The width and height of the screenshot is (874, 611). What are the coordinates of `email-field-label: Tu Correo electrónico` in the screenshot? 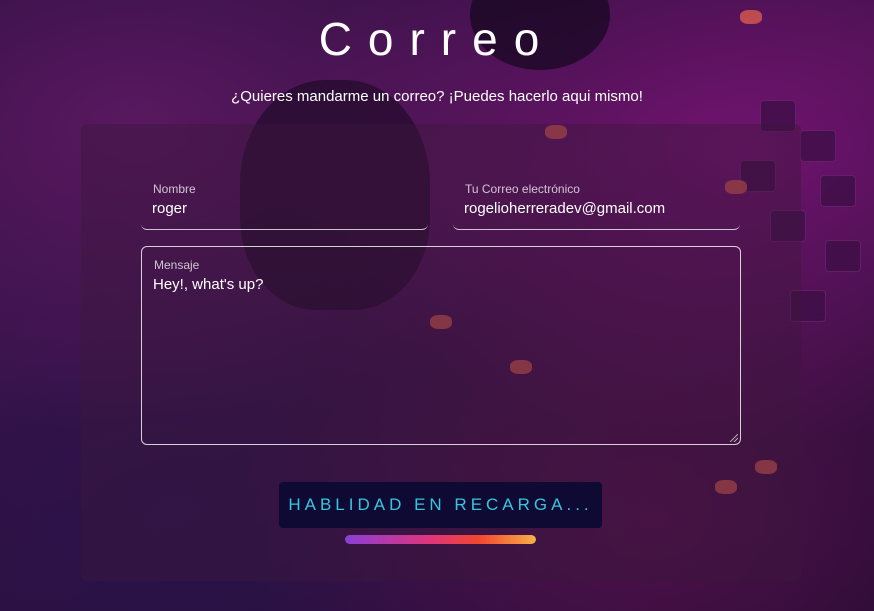 It's located at (522, 189).